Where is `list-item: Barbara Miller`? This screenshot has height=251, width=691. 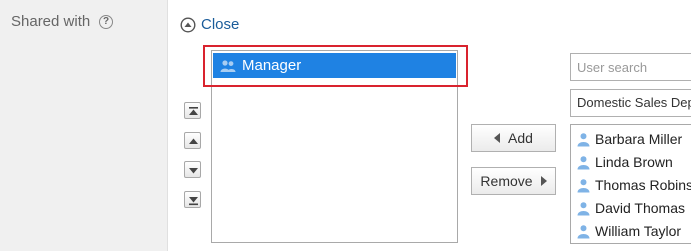 list-item: Barbara Miller is located at coordinates (629, 139).